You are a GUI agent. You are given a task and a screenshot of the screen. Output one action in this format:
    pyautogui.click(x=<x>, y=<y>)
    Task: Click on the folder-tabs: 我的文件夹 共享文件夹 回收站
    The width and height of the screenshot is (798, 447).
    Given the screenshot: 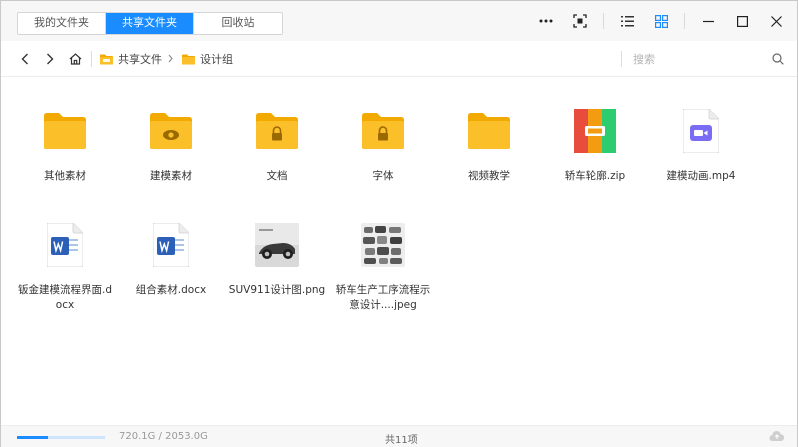 What is the action you would take?
    pyautogui.click(x=150, y=23)
    